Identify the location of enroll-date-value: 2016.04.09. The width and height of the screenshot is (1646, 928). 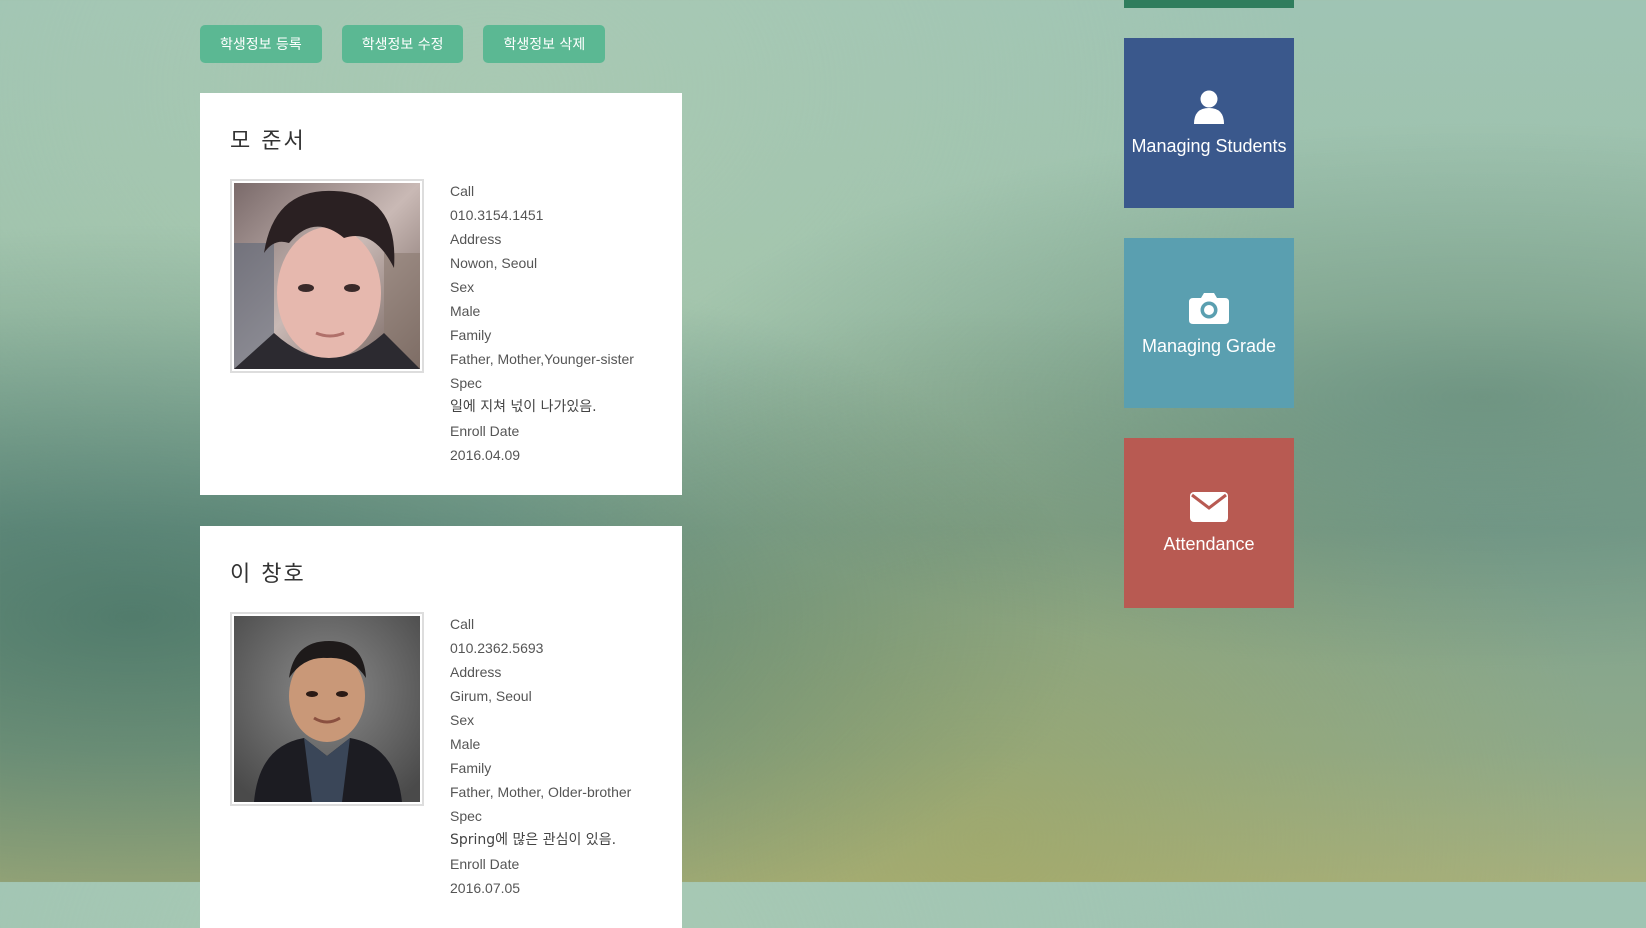
(485, 455).